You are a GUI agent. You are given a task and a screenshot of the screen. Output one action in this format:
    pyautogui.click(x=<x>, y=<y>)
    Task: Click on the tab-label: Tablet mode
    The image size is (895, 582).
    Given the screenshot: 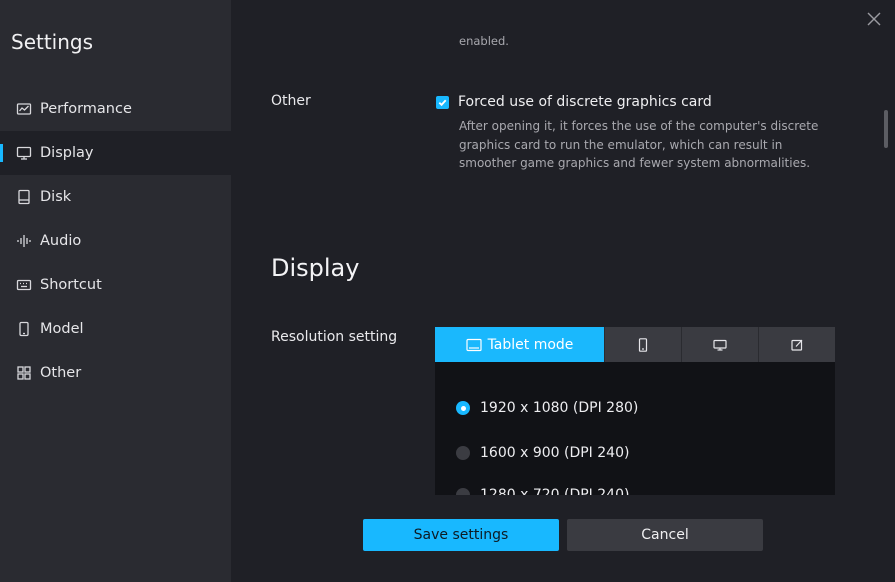 What is the action you would take?
    pyautogui.click(x=530, y=344)
    